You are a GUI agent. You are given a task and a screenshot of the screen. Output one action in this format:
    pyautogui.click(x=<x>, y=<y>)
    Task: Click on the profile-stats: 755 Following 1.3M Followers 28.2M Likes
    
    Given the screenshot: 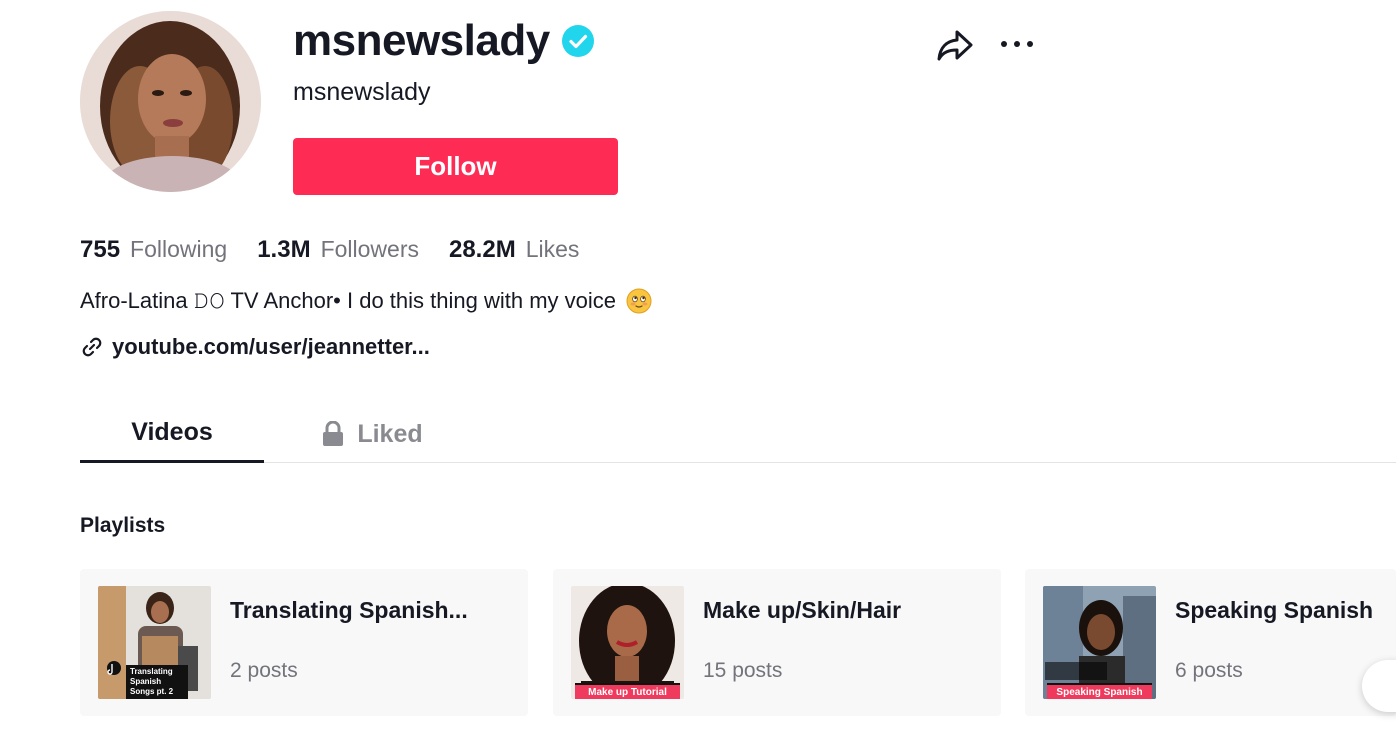 What is the action you would take?
    pyautogui.click(x=344, y=250)
    